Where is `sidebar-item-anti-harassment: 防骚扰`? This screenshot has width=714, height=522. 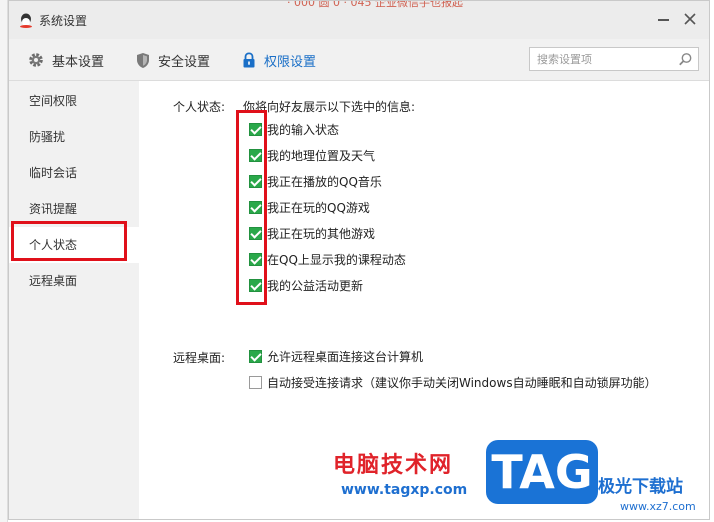 sidebar-item-anti-harassment: 防骚扰 is located at coordinates (74, 137).